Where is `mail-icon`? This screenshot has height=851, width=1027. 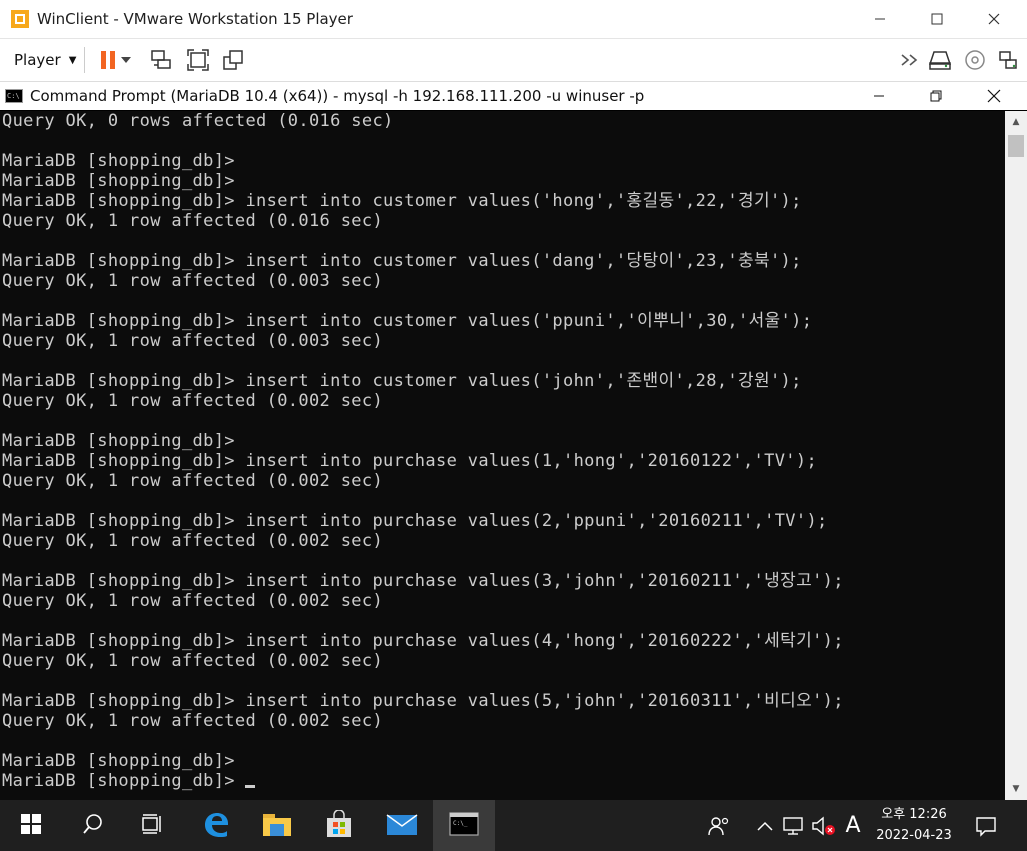 mail-icon is located at coordinates (402, 826).